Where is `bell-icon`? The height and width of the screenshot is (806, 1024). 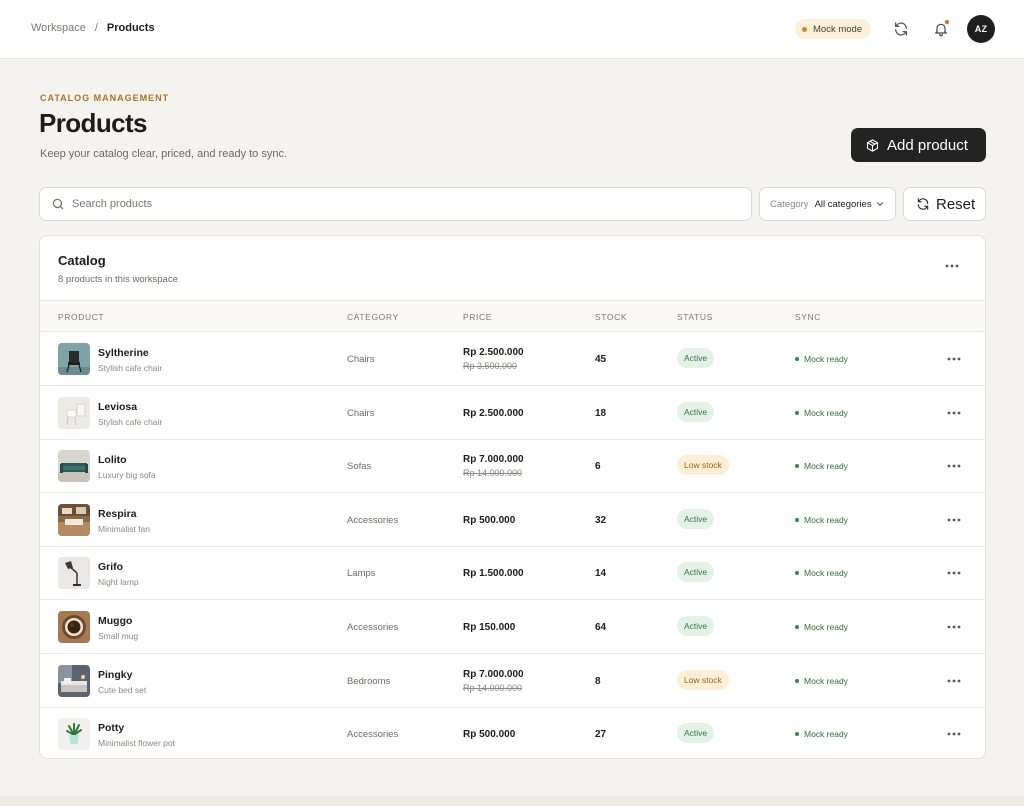
bell-icon is located at coordinates (941, 29).